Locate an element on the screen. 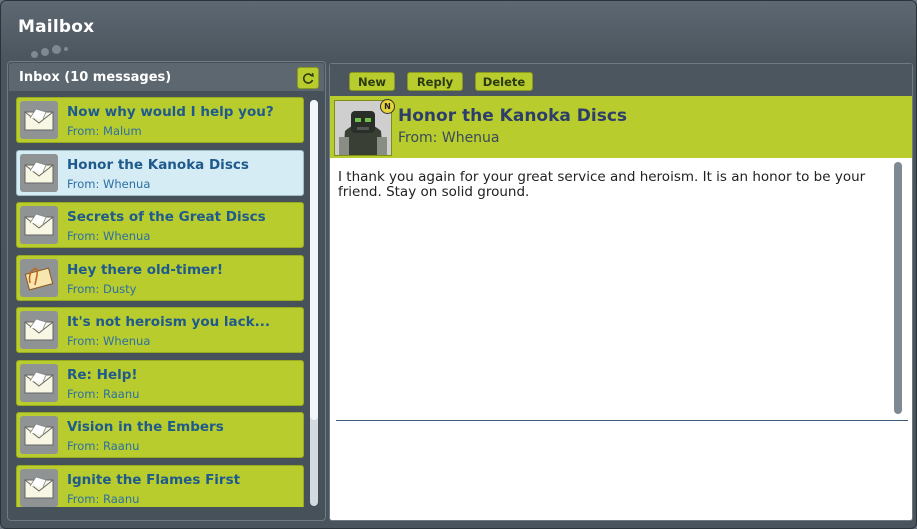 This screenshot has width=917, height=529. message-row: Honor the Kanoka Discs From: Whenua is located at coordinates (160, 172).